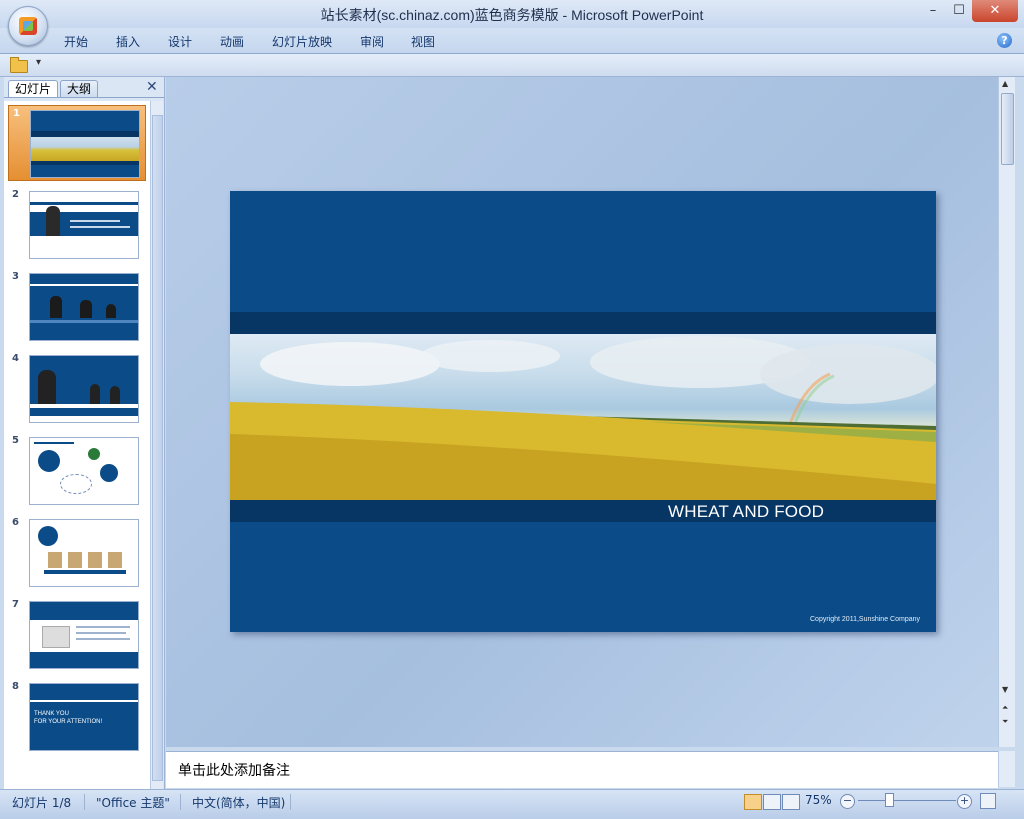 This screenshot has height=819, width=1024. What do you see at coordinates (1006, 412) in the screenshot?
I see `slide-area-scrollbar: ▲ ▼ ⏶ ⏷` at bounding box center [1006, 412].